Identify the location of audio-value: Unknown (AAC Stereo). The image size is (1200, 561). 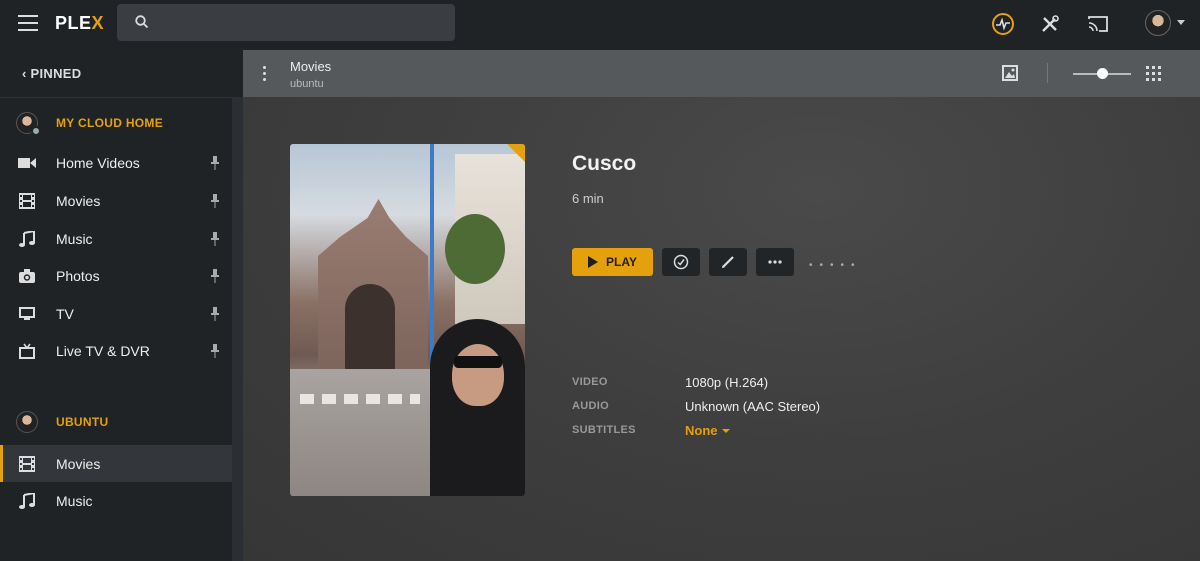
(753, 406).